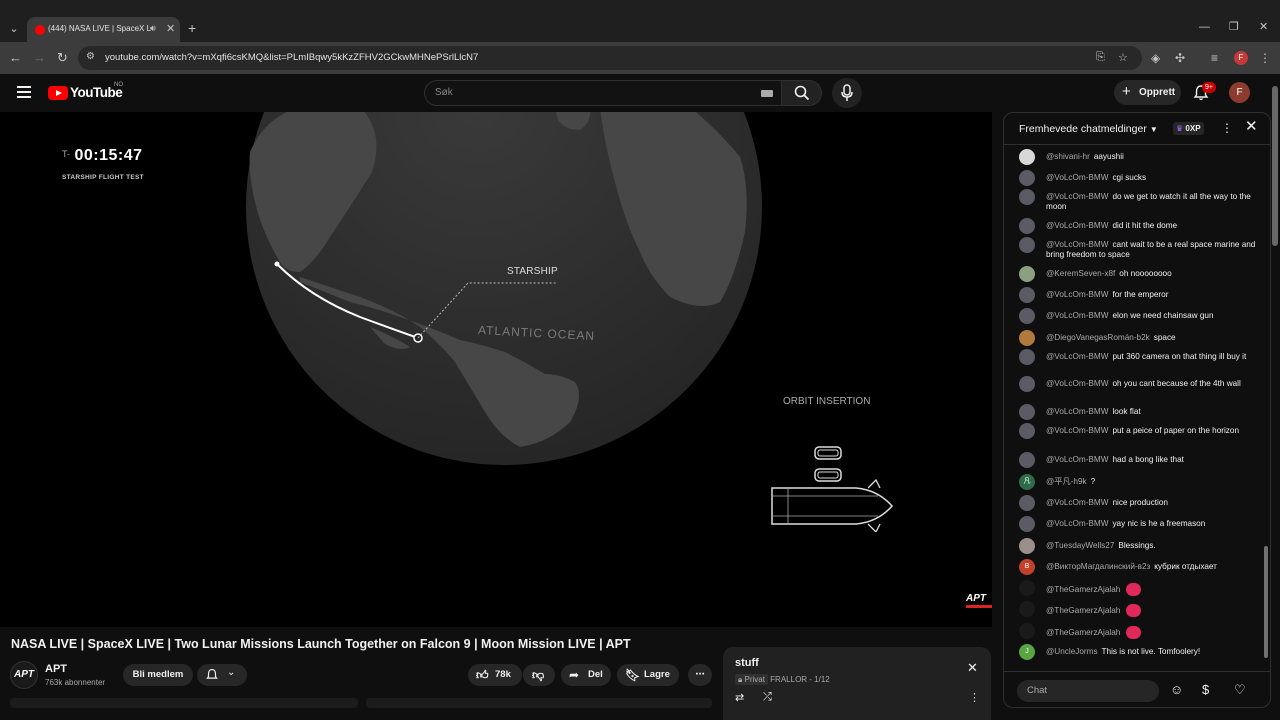 The width and height of the screenshot is (1280, 720). Describe the element at coordinates (1266, 602) in the screenshot. I see `chat-scroll-thumb` at that location.